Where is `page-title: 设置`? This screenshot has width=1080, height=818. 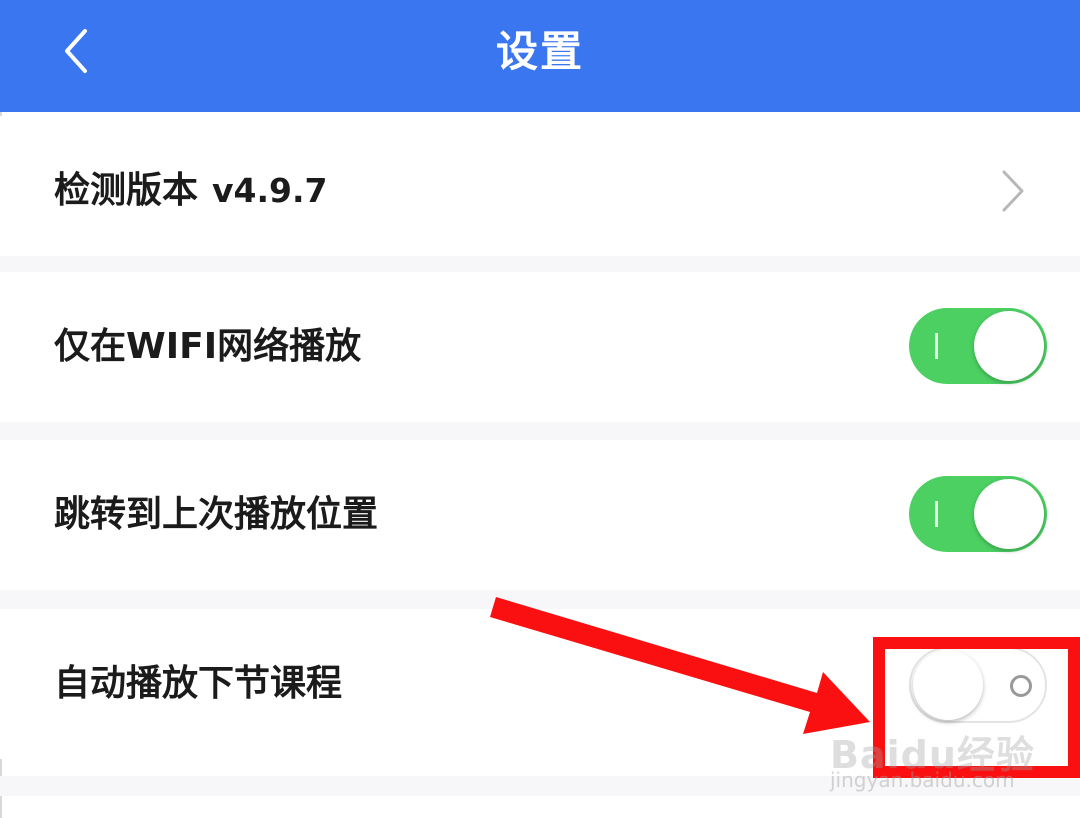
page-title: 设置 is located at coordinates (539, 51).